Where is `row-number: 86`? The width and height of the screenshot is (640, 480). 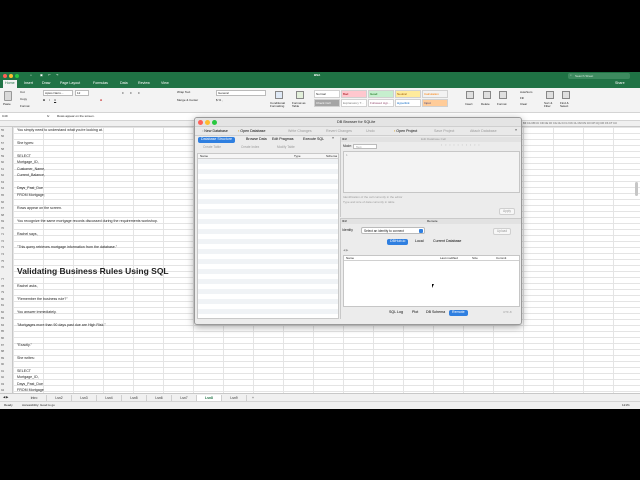
row-number: 86 is located at coordinates (2, 338).